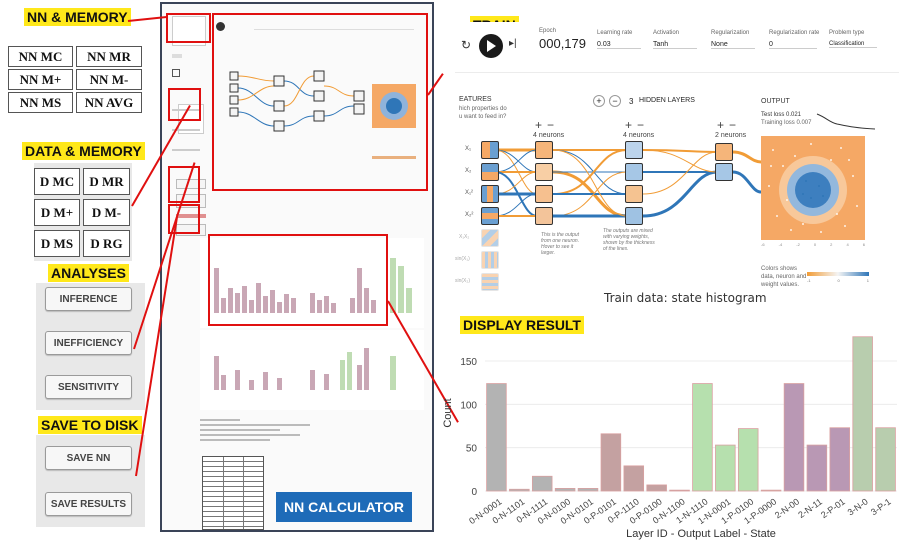 This screenshot has width=899, height=541. I want to click on axis-tick: 6, so click(863, 244).